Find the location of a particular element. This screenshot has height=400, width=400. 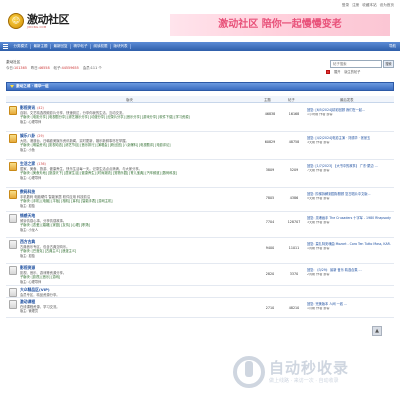

forum-desc: 会员专区，精品资源分享。 is located at coordinates (40, 294).